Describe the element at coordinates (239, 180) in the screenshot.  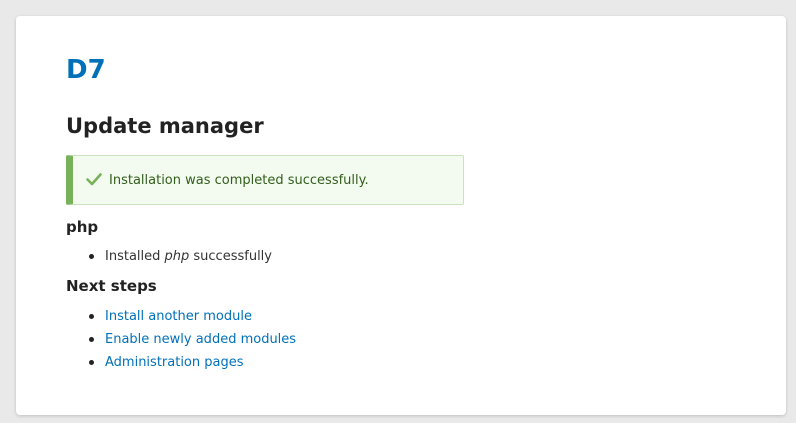
I see `status-message-text: Installation was completed successfully.` at that location.